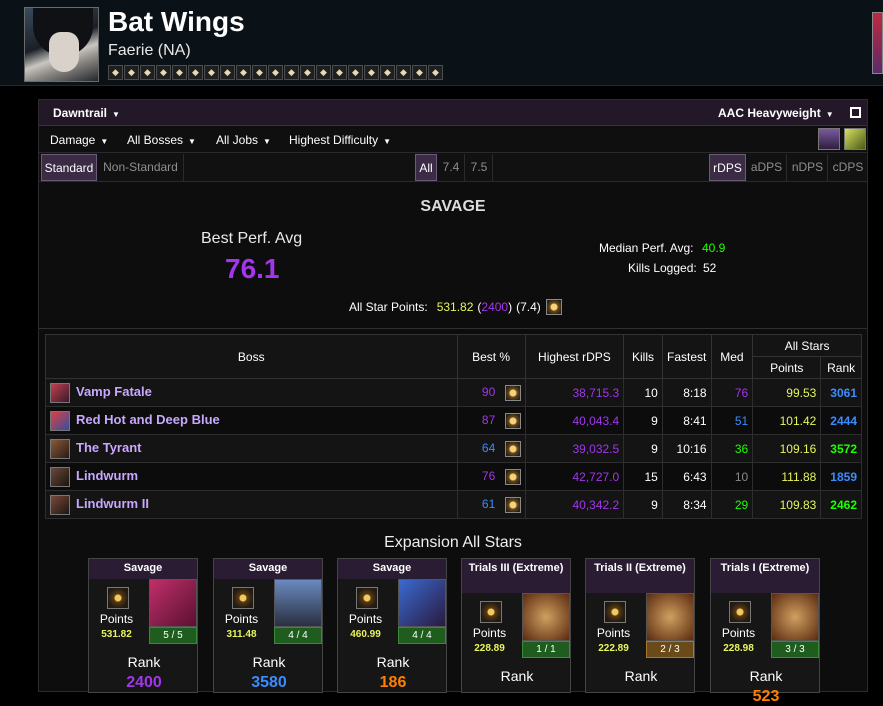 The width and height of the screenshot is (883, 706). Describe the element at coordinates (323, 72) in the screenshot. I see `job-icon-vpr: ◆` at that location.